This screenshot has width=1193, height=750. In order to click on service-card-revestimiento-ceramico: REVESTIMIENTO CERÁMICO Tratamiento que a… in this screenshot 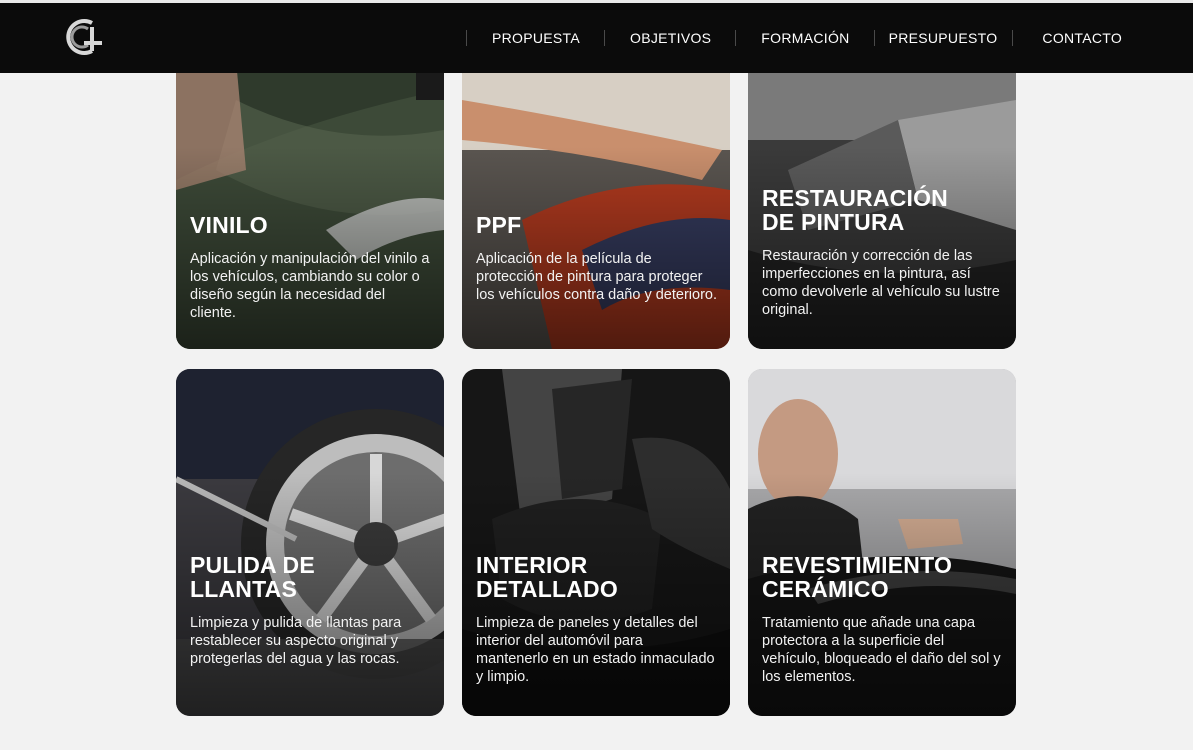, I will do `click(882, 542)`.